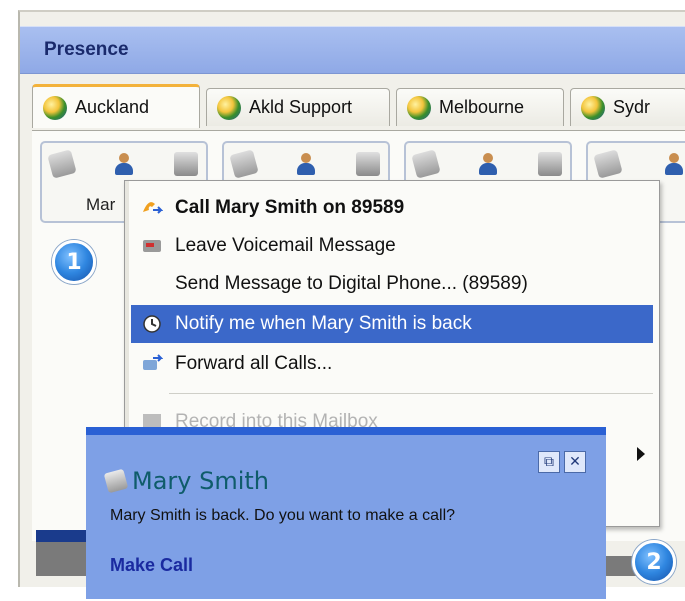 This screenshot has width=685, height=601. Describe the element at coordinates (151, 565) in the screenshot. I see `make-call-link: Make Call` at that location.